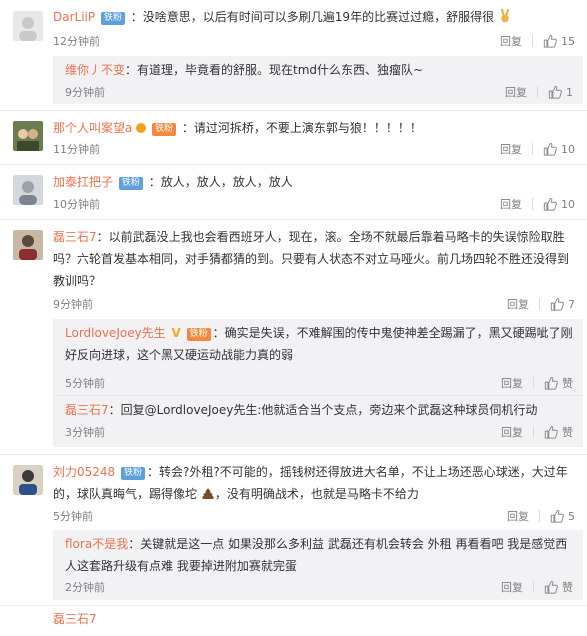 The image size is (587, 636). What do you see at coordinates (85, 383) in the screenshot?
I see `reply-time: 5分钟前` at bounding box center [85, 383].